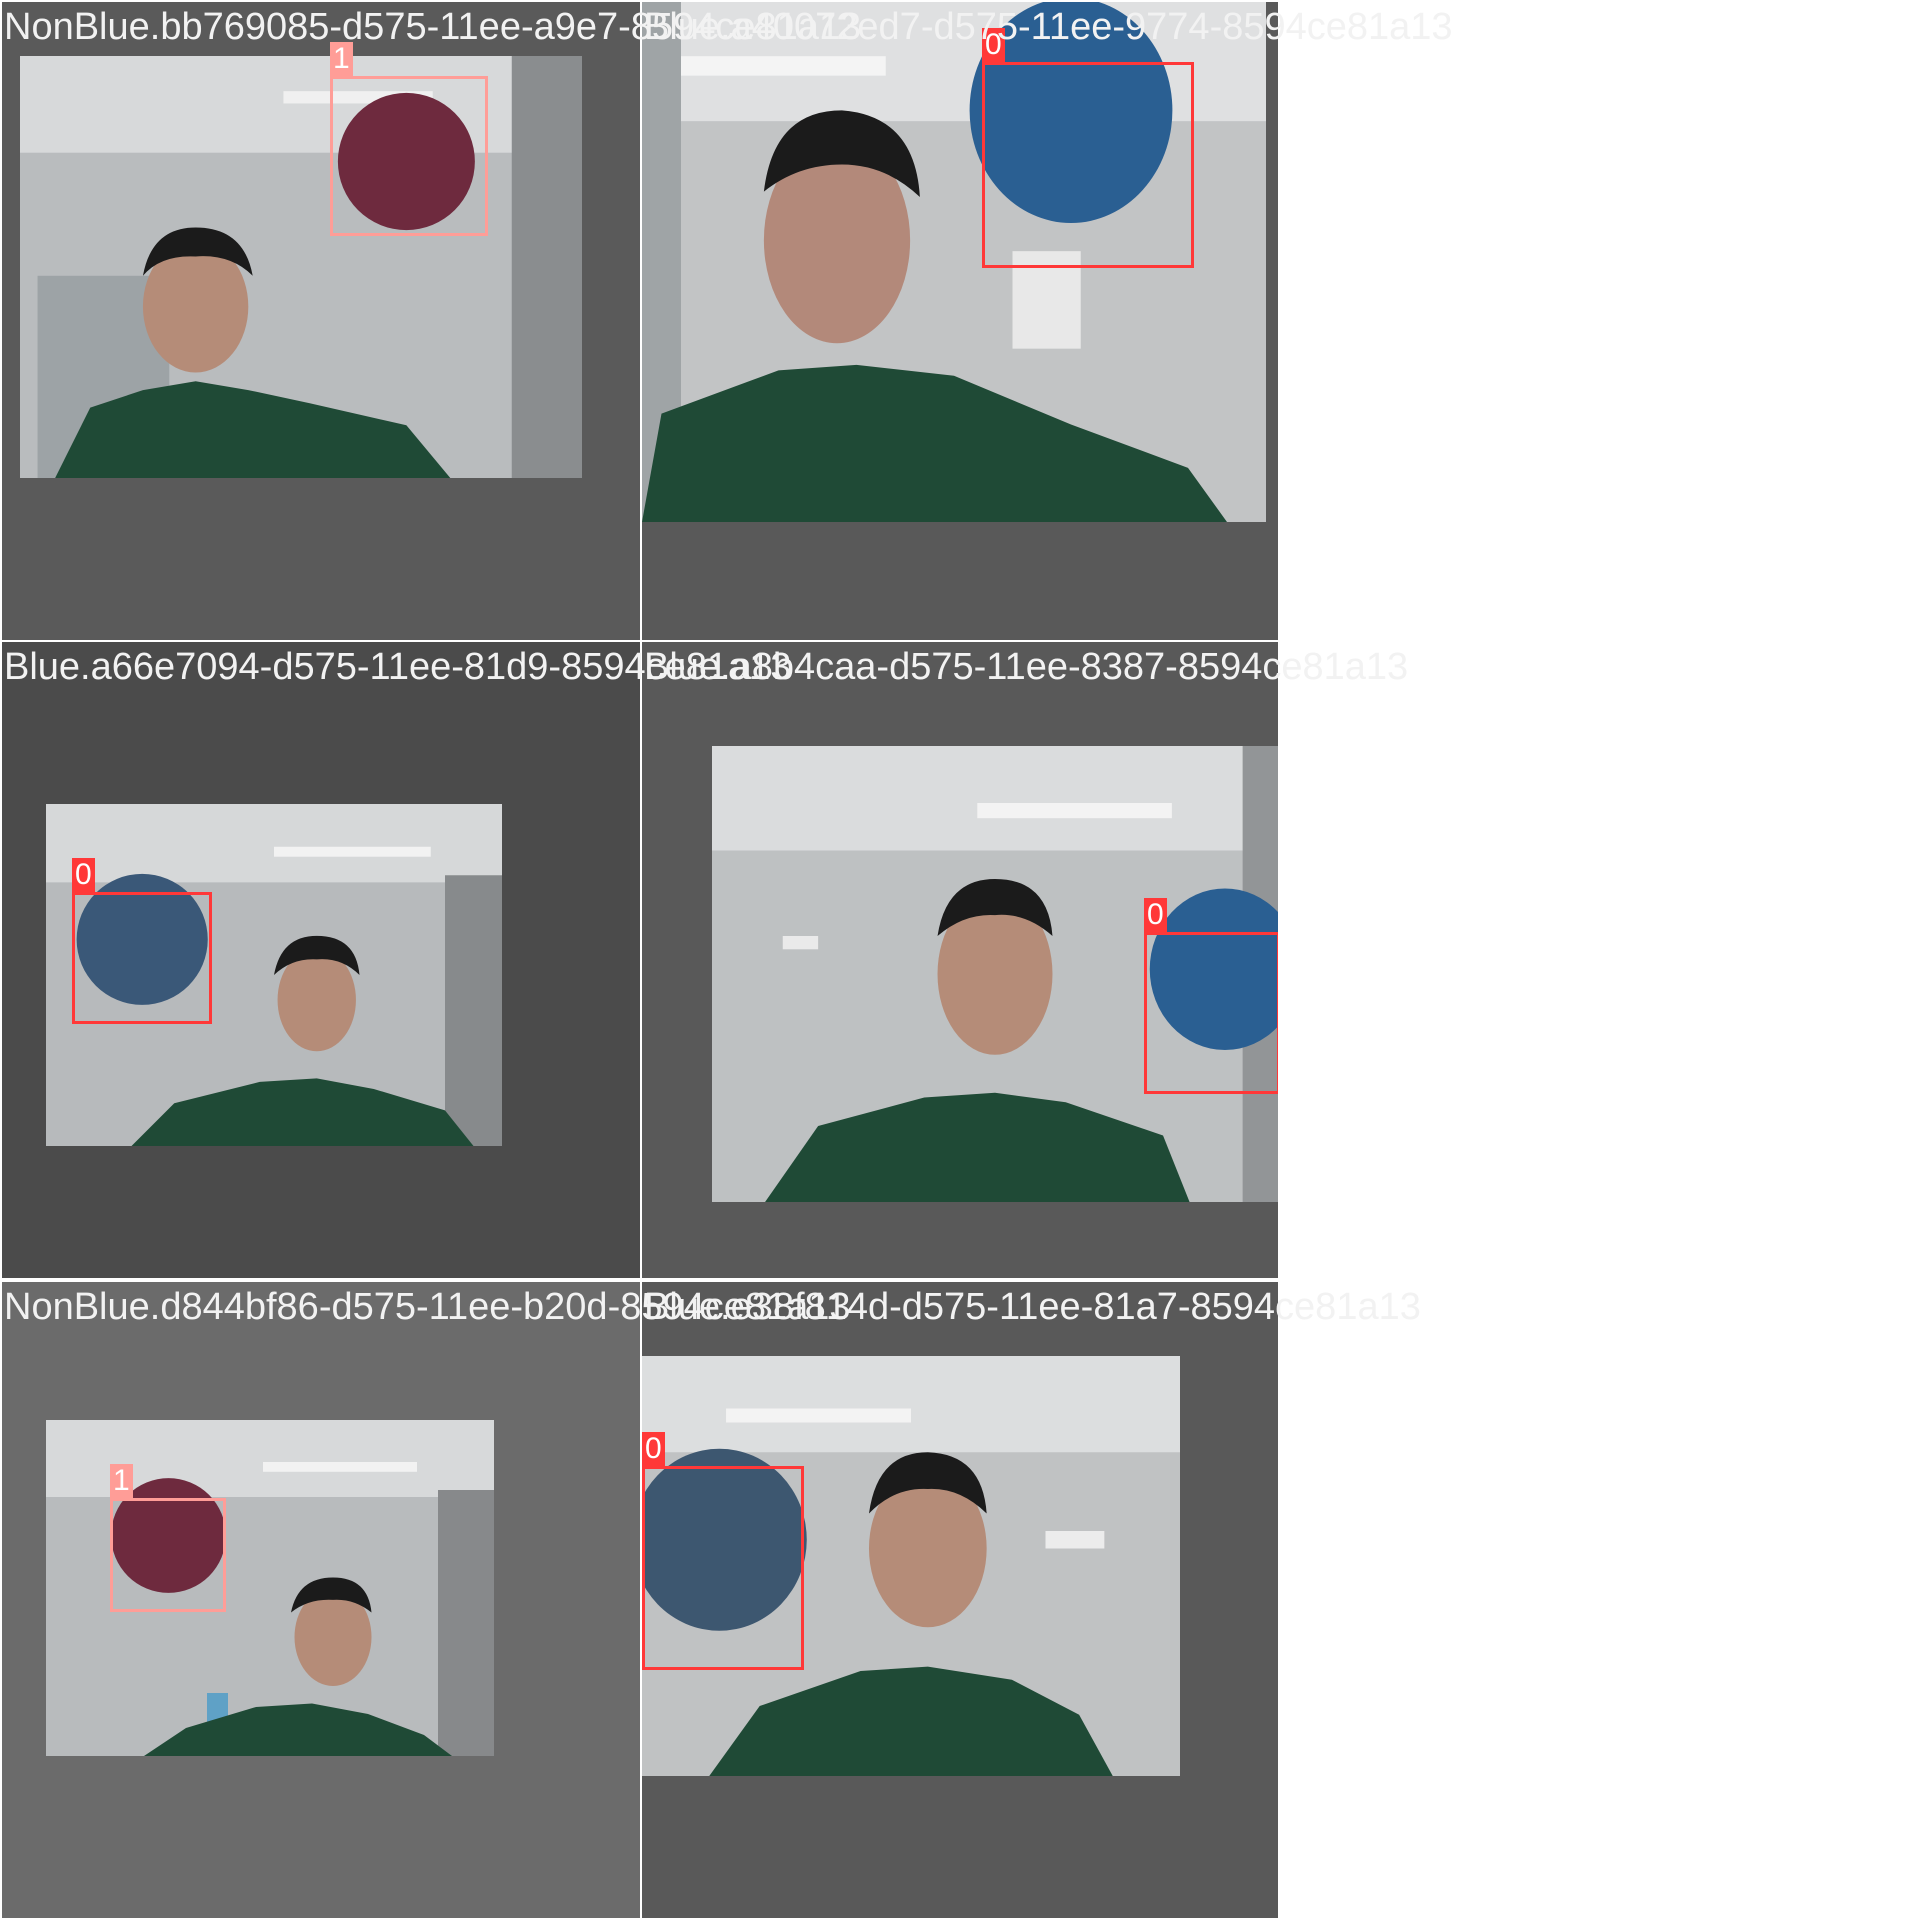 This screenshot has width=1920, height=1920. I want to click on tile-1: 1, so click(321, 321).